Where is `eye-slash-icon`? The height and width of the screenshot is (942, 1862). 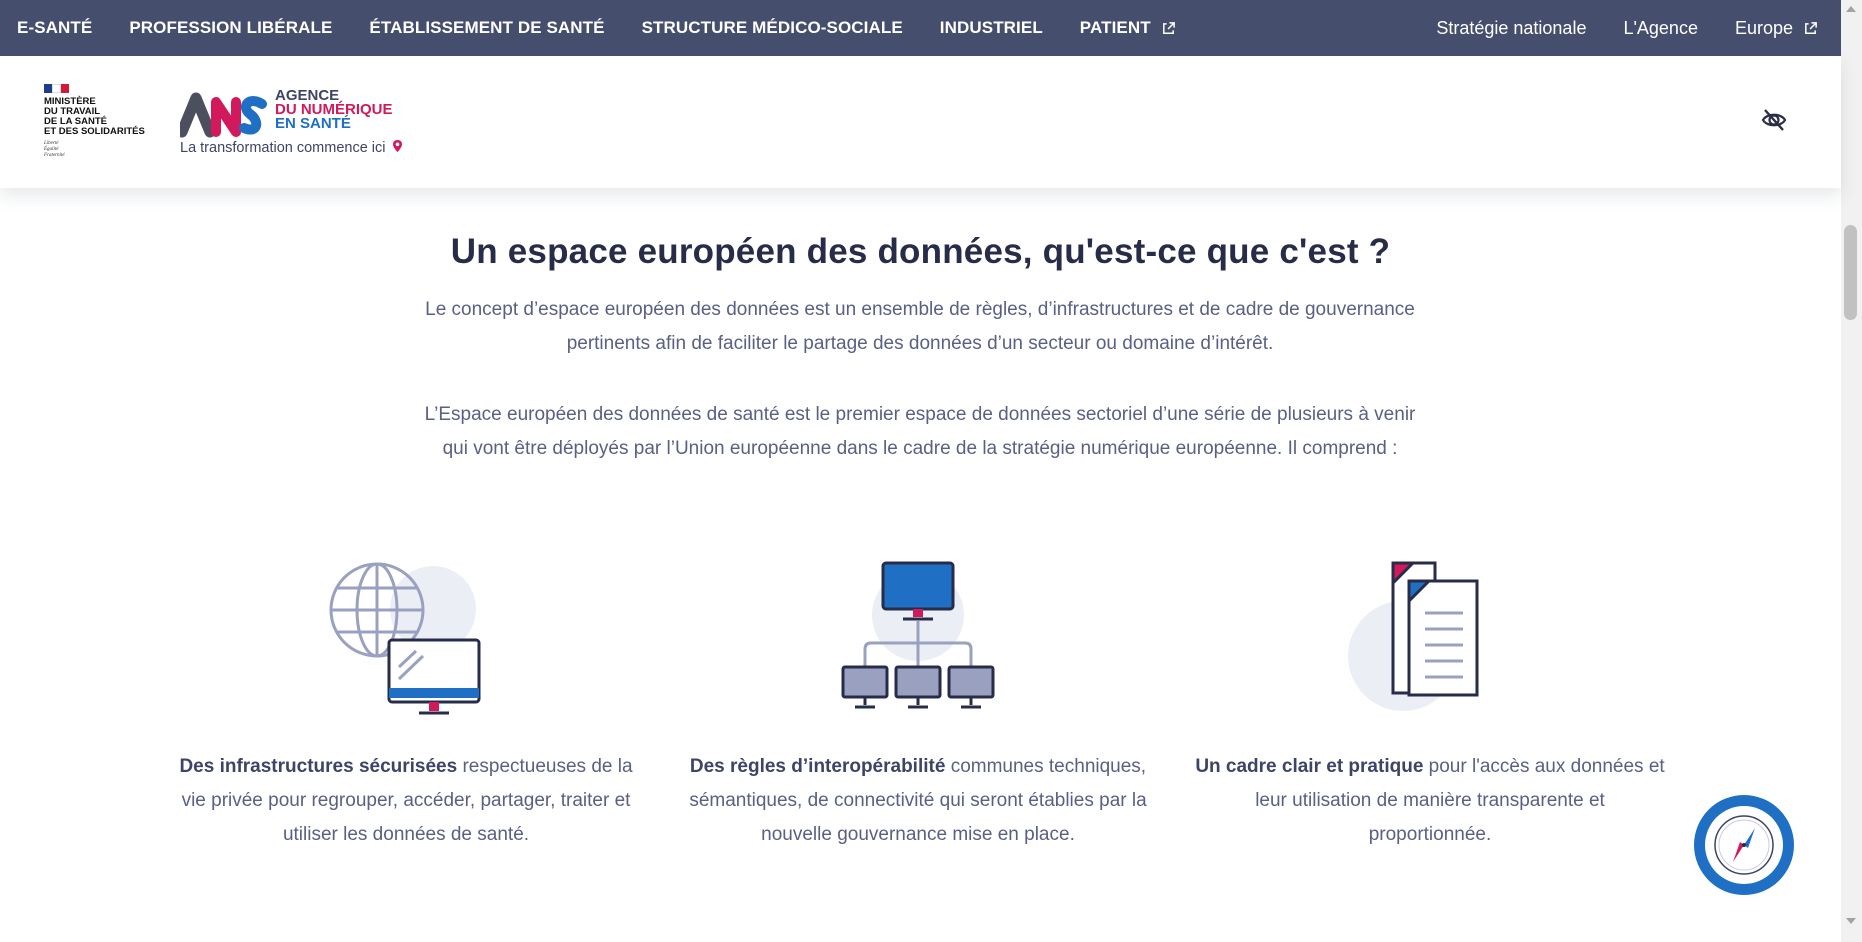
eye-slash-icon is located at coordinates (1774, 120).